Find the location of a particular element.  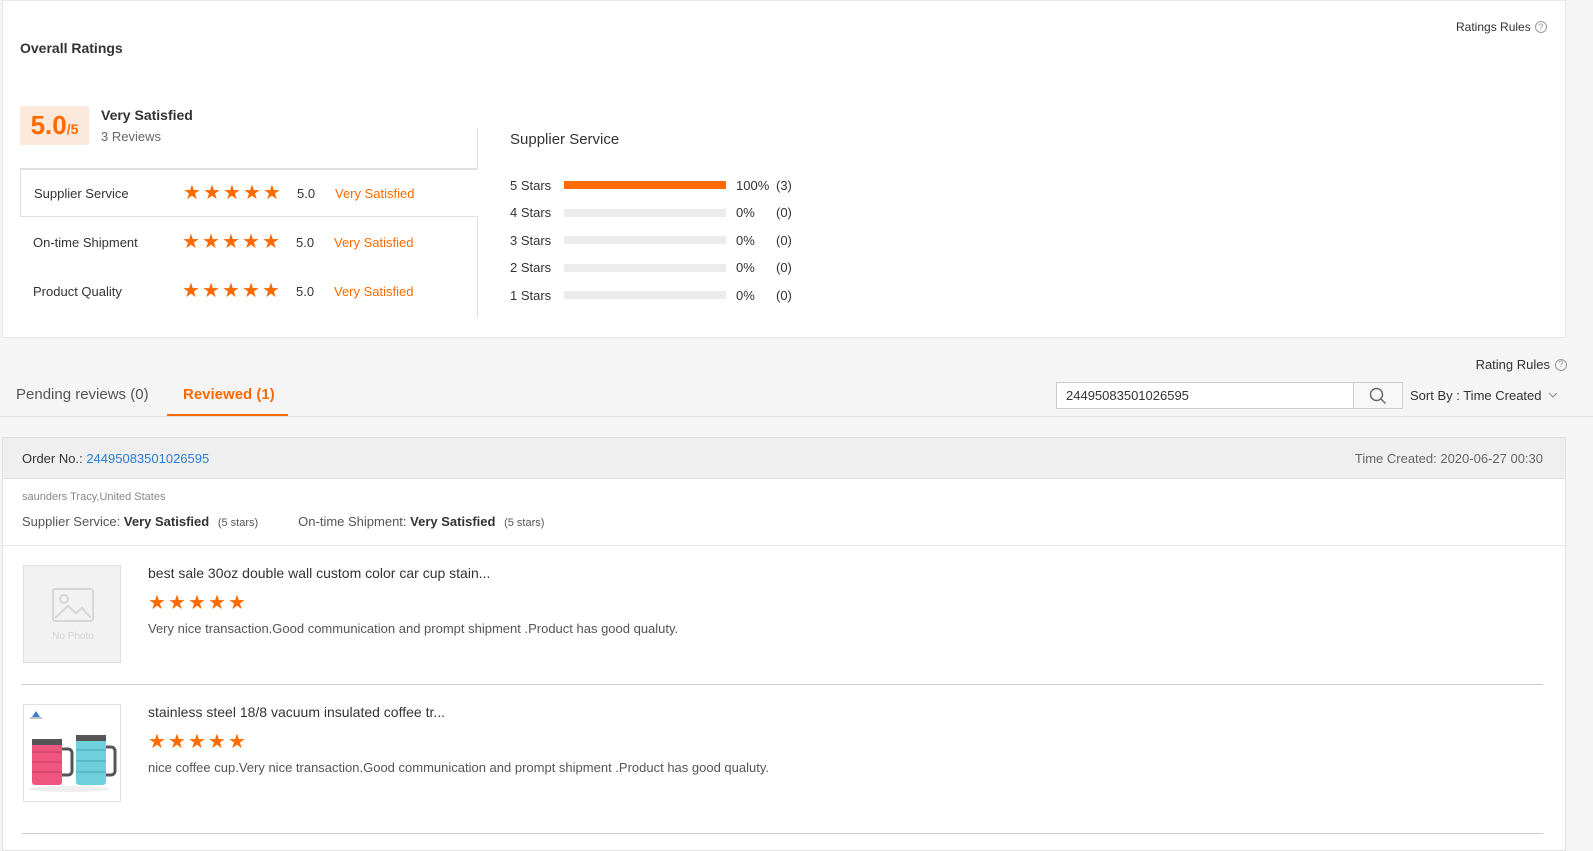

search-button is located at coordinates (1378, 395).